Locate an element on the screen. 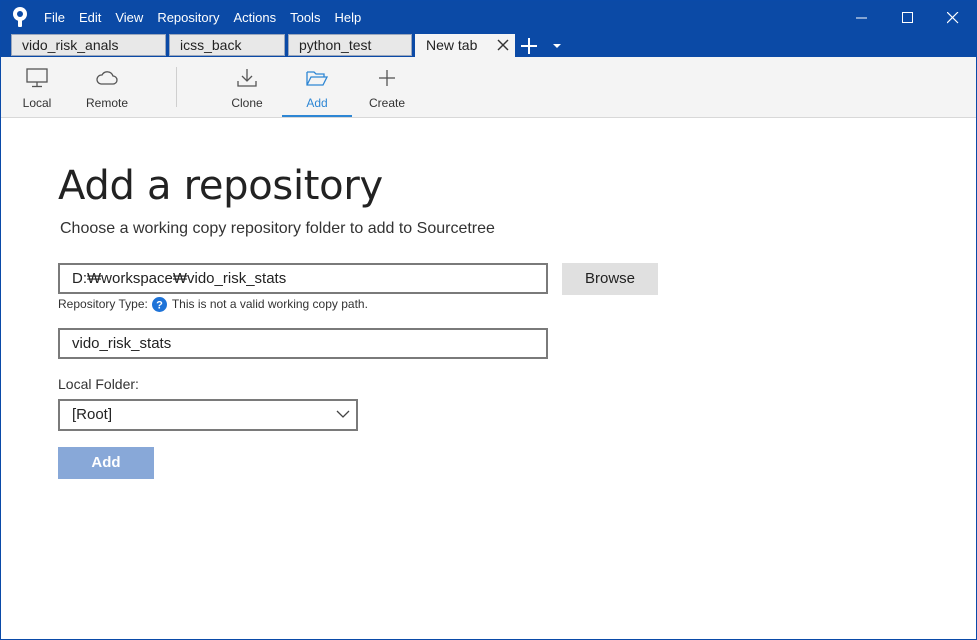 This screenshot has height=640, width=977. selected-tab-underline is located at coordinates (317, 116).